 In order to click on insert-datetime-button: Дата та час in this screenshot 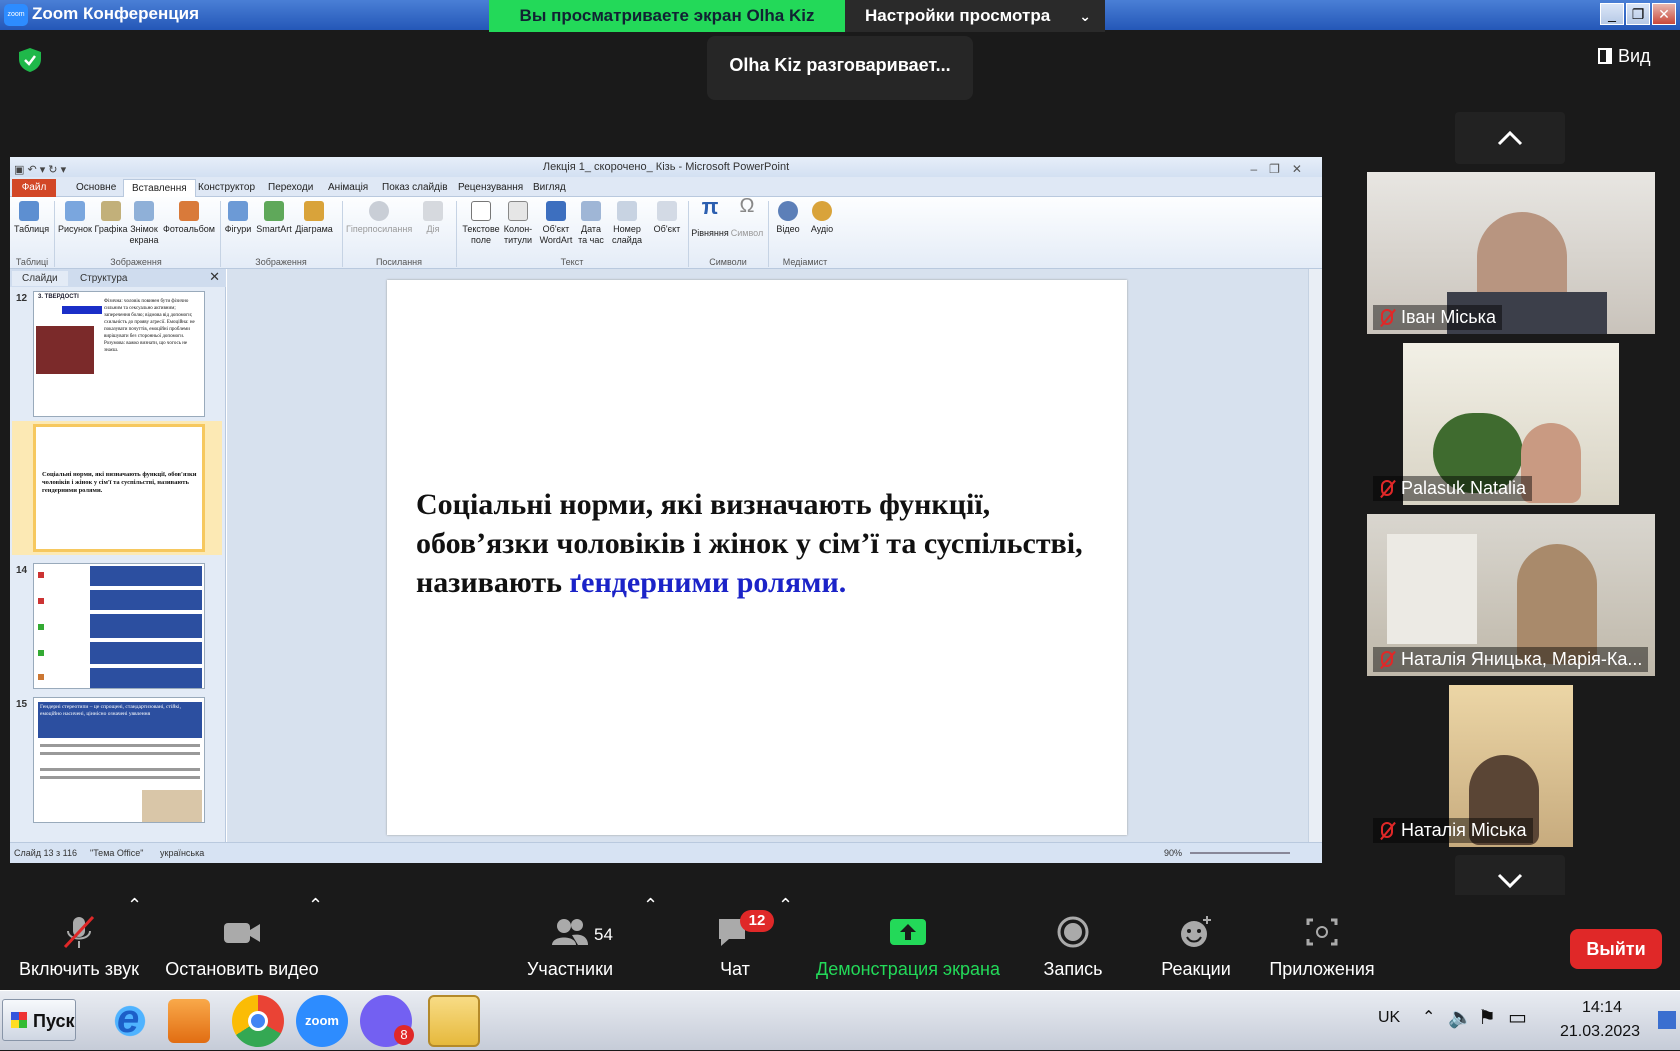, I will do `click(591, 223)`.